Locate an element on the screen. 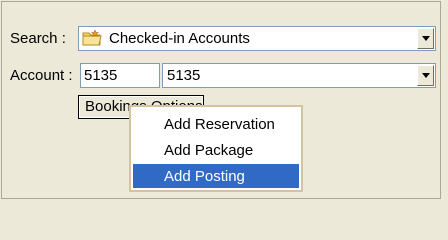 Image resolution: width=448 pixels, height=240 pixels. search-label: Search : is located at coordinates (38, 38).